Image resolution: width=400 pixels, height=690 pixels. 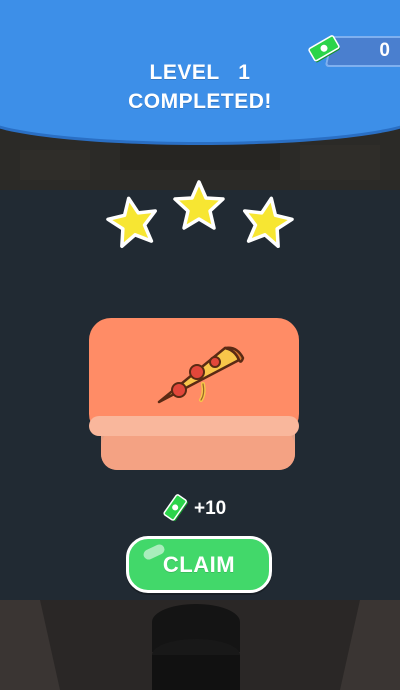 I want to click on claim-button: CLAIM, so click(x=199, y=564).